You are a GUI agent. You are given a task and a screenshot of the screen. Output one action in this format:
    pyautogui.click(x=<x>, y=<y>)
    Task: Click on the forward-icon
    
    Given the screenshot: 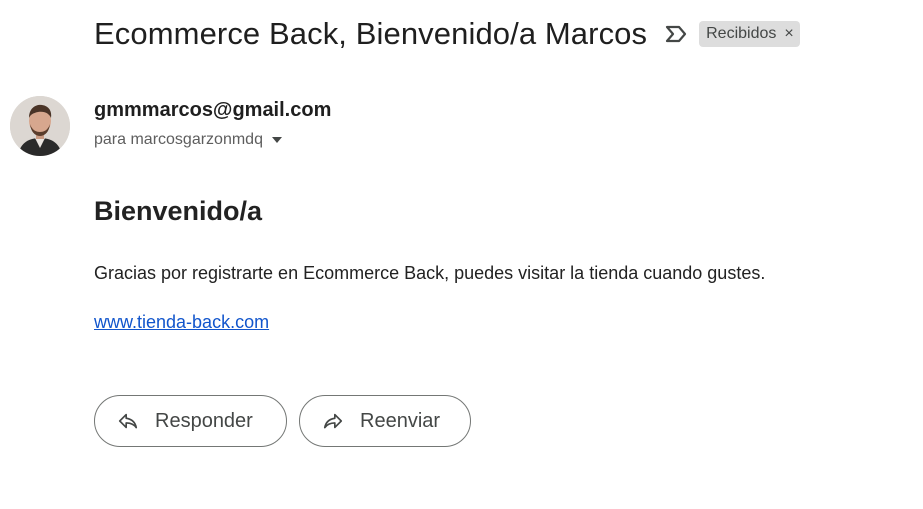 What is the action you would take?
    pyautogui.click(x=333, y=421)
    